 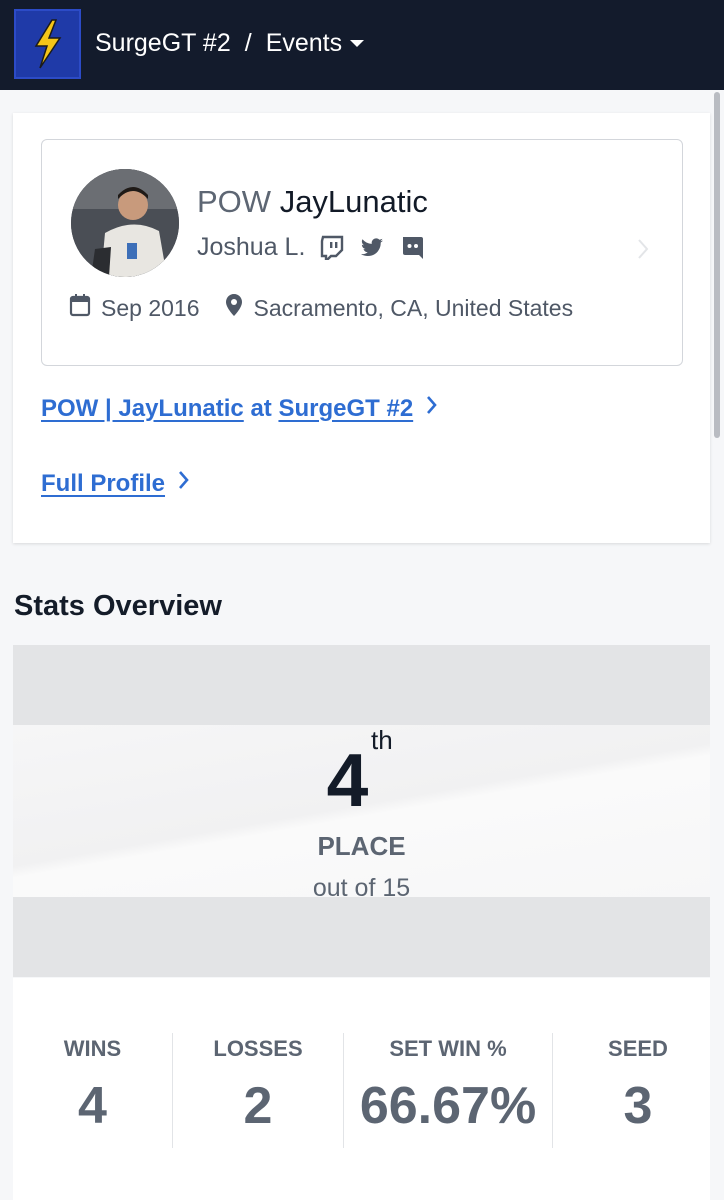 What do you see at coordinates (448, 1106) in the screenshot?
I see `stat-value: 66.67%` at bounding box center [448, 1106].